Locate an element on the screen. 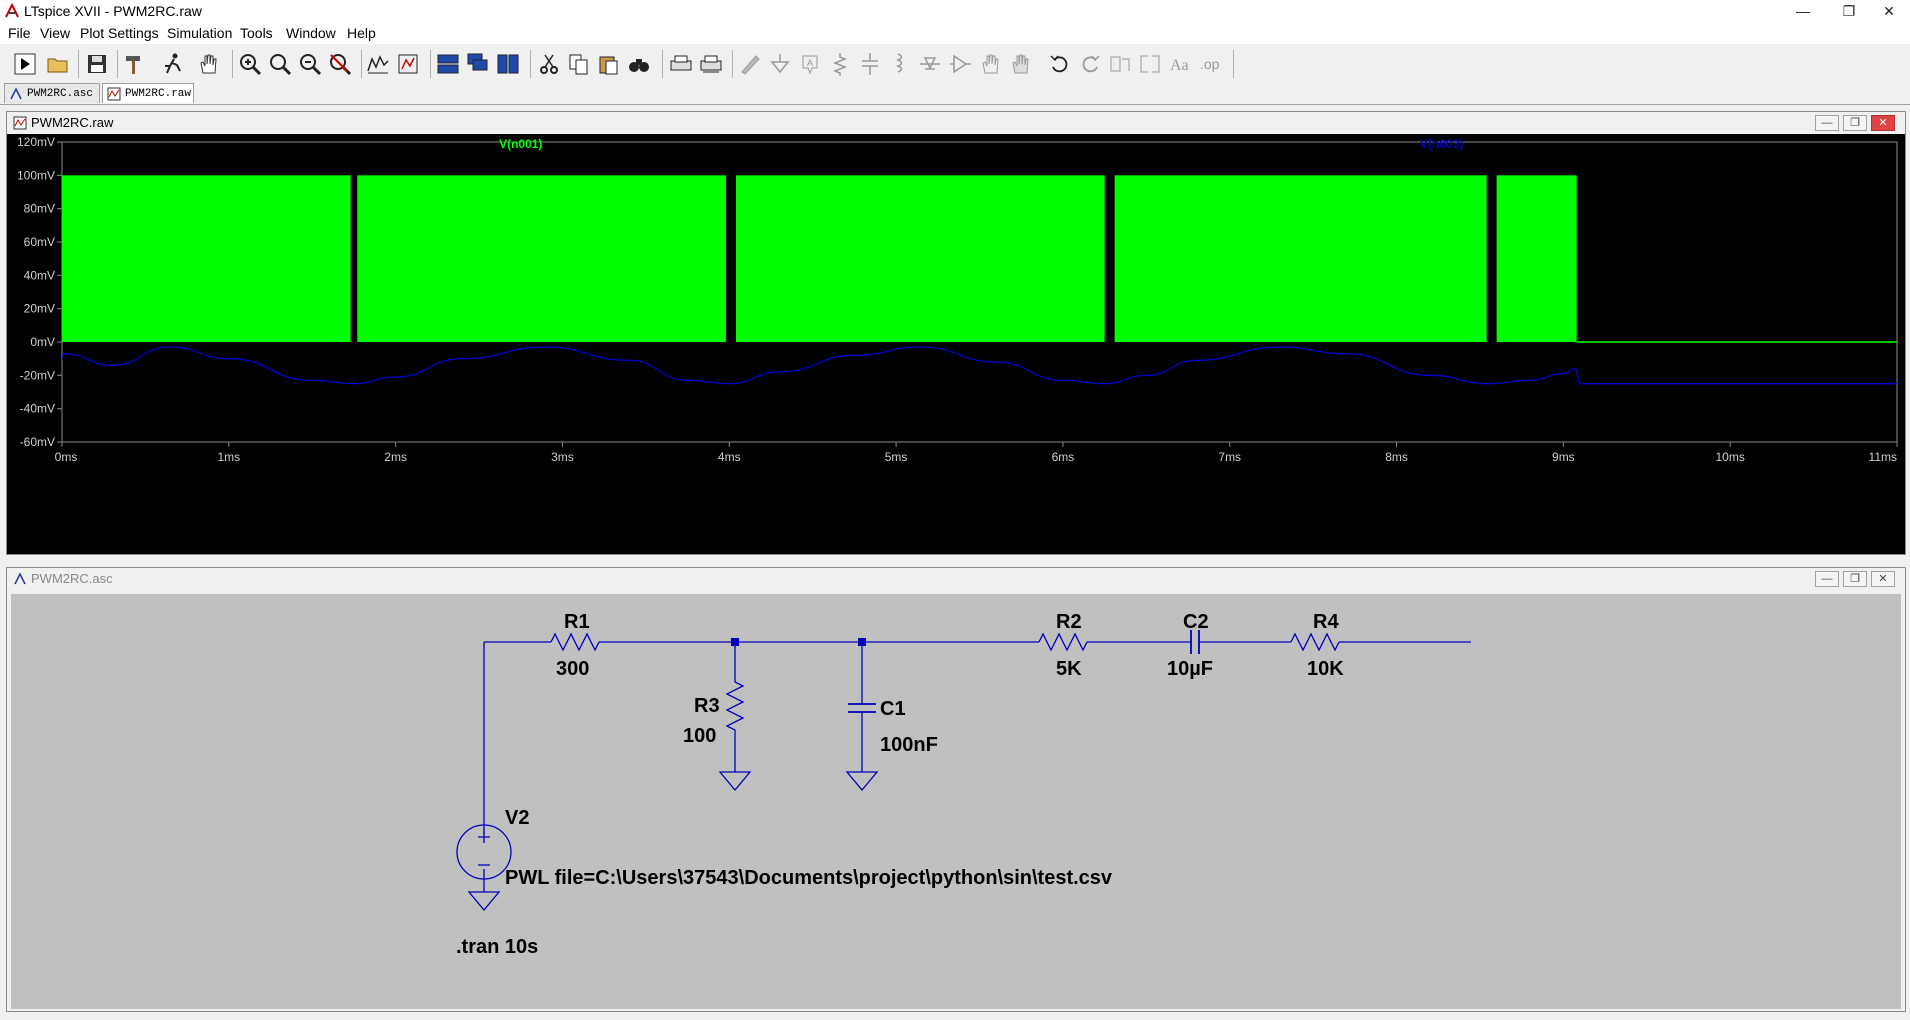 This screenshot has height=1020, width=1910. redo-icon is located at coordinates (1090, 64).